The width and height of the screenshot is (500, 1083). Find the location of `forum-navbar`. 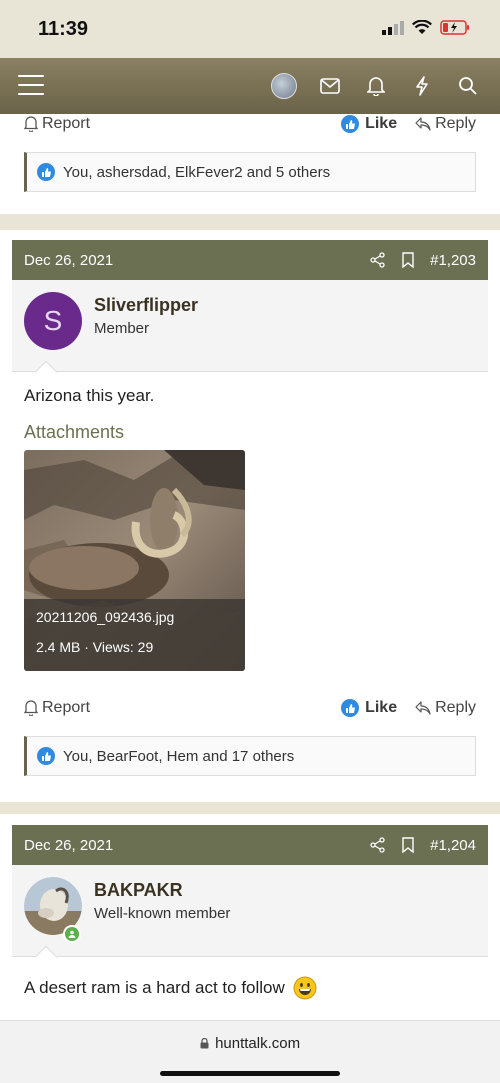

forum-navbar is located at coordinates (250, 86).